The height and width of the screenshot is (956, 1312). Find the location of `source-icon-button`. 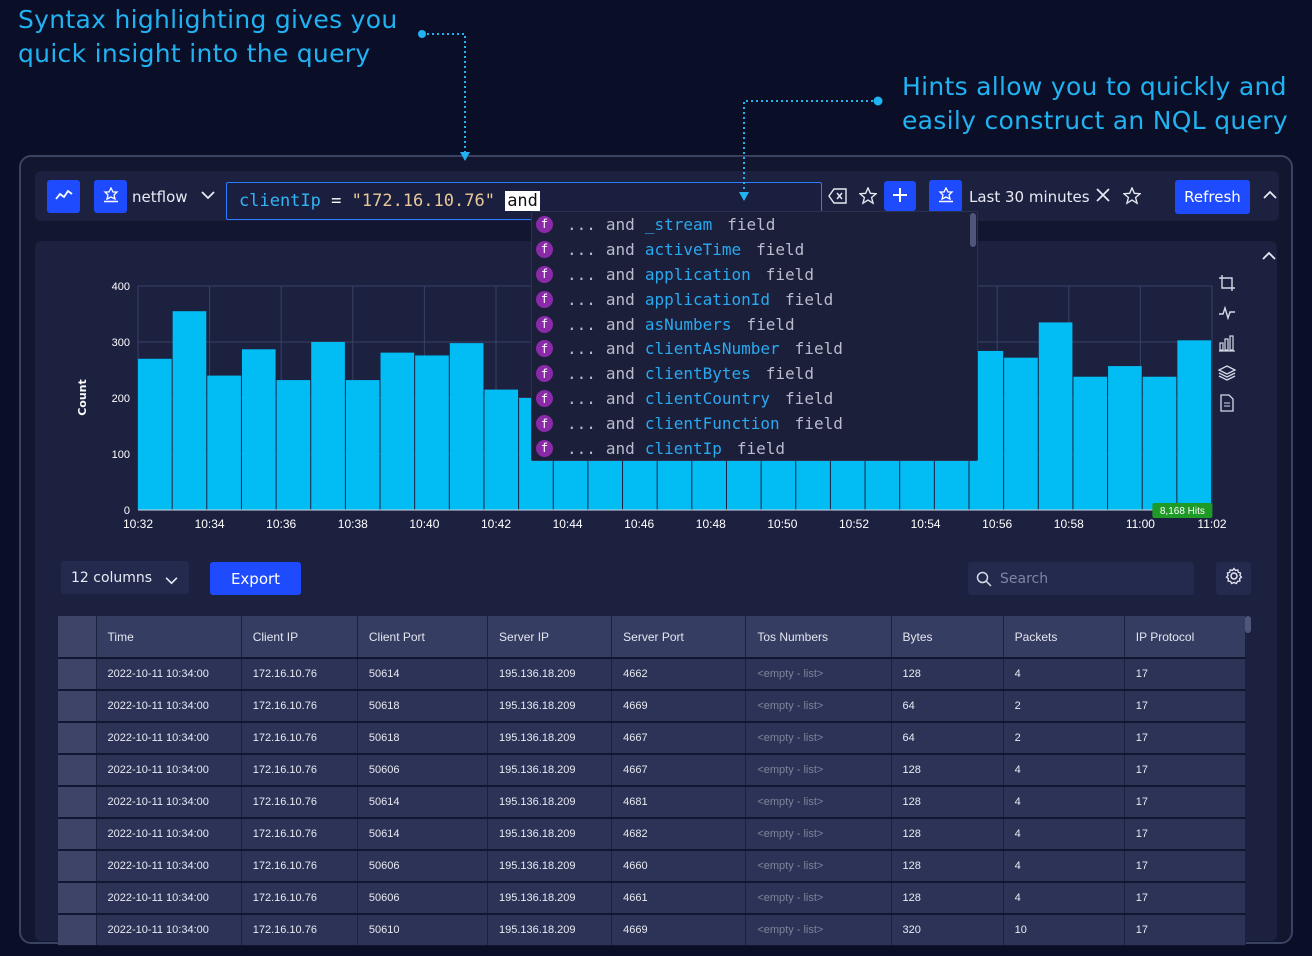

source-icon-button is located at coordinates (110, 196).